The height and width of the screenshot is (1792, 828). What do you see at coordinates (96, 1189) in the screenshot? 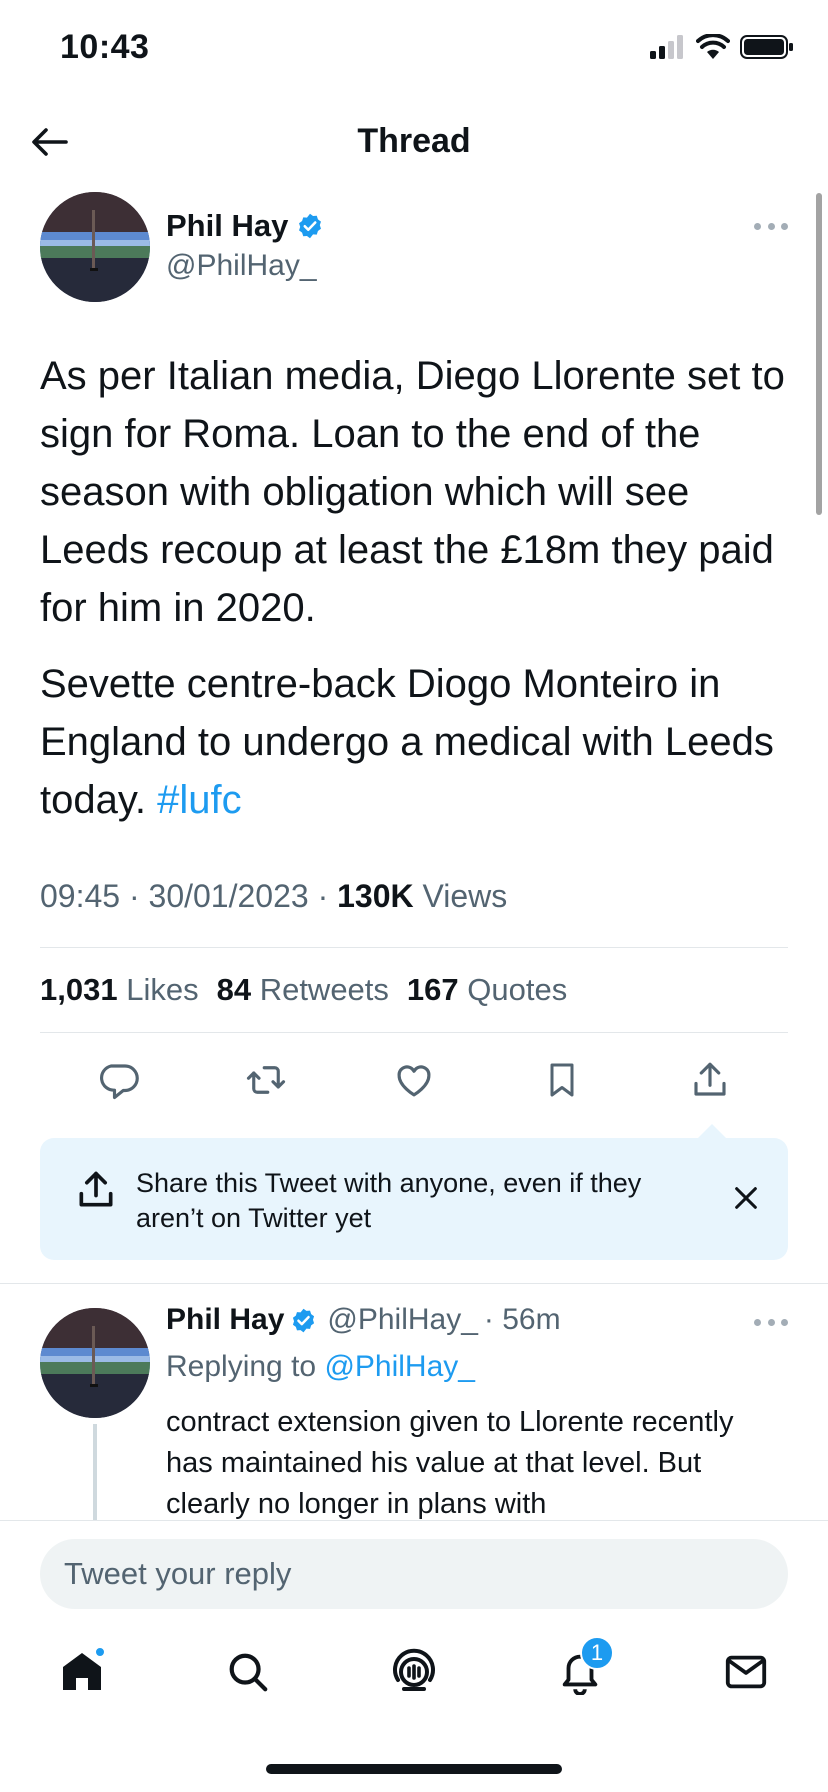
I see `share-upload-icon` at bounding box center [96, 1189].